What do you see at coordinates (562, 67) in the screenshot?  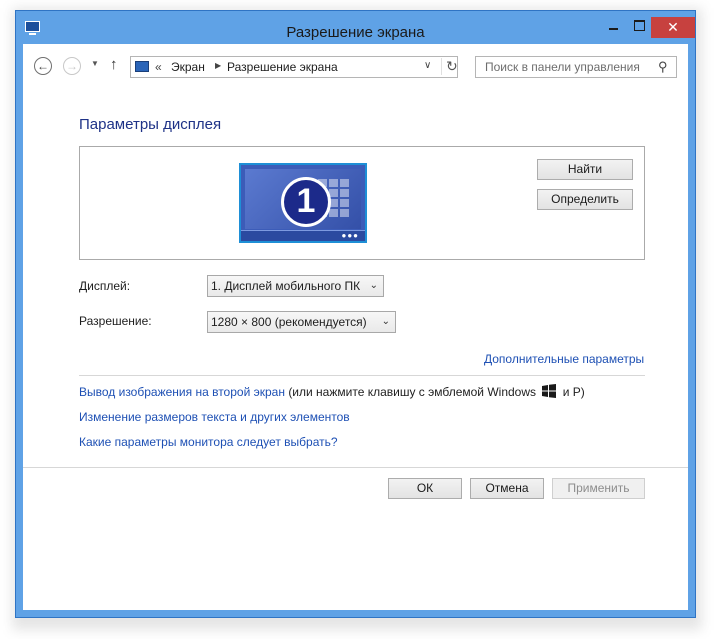 I see `search-placeholder: Поиск в панели управления` at bounding box center [562, 67].